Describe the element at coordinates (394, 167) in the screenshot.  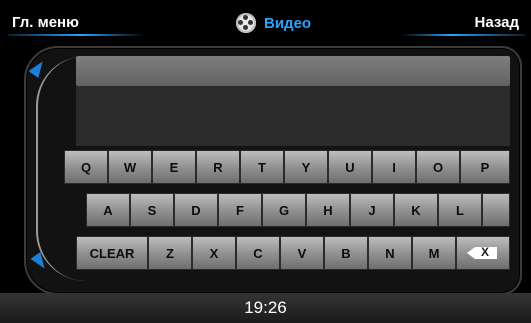
I see `key-i: I` at that location.